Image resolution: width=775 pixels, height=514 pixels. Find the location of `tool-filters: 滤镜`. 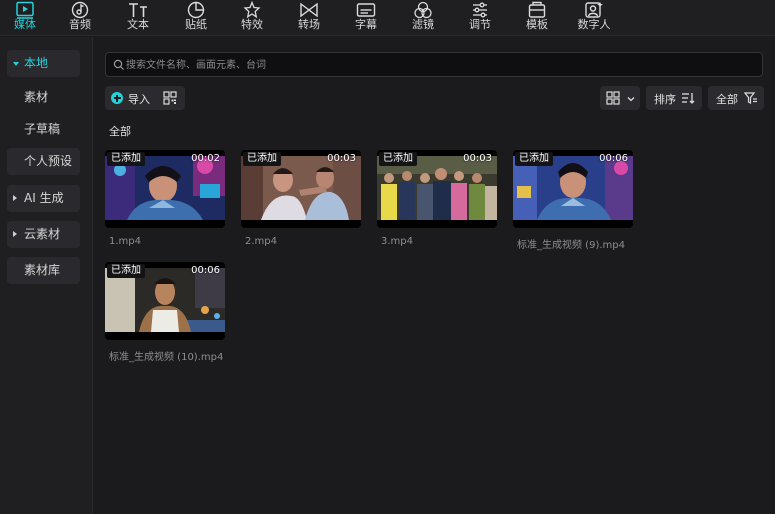

tool-filters: 滤镜 is located at coordinates (423, 18).